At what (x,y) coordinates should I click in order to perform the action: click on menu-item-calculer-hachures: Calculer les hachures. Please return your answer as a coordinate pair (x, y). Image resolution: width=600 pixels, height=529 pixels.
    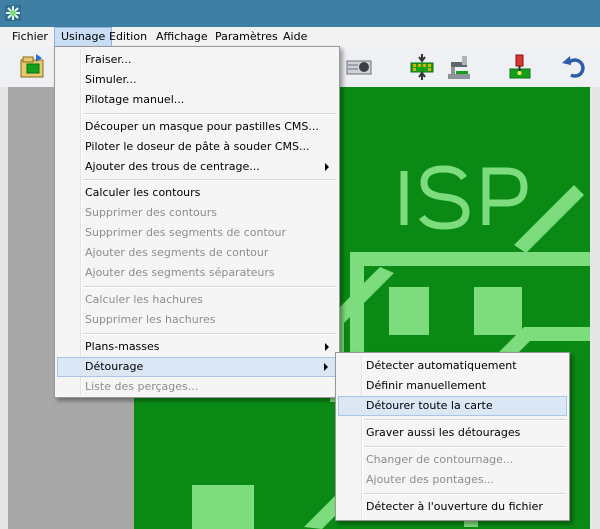
    Looking at the image, I should click on (197, 300).